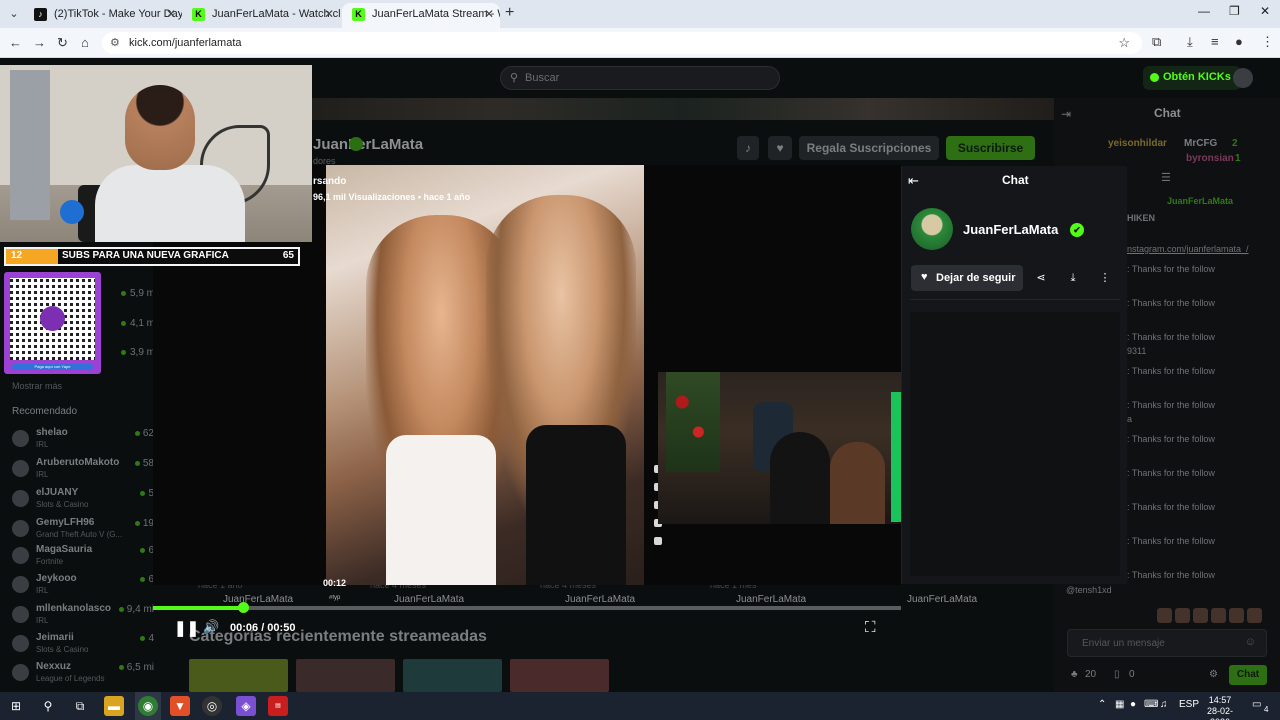  I want to click on subscribe-button: Suscribirse, so click(990, 148).